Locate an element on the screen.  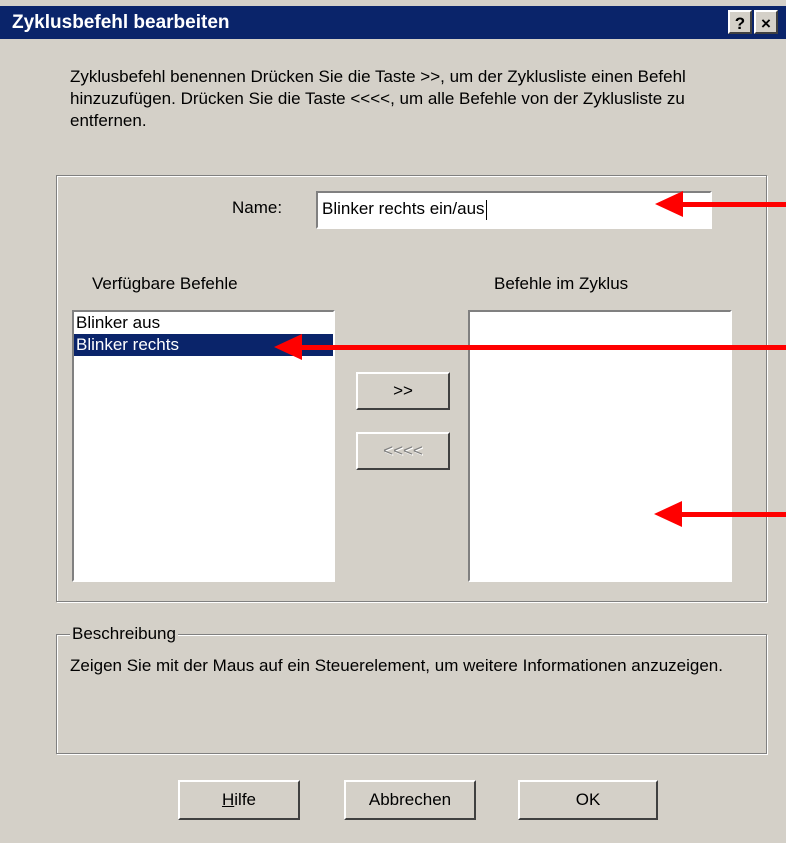
annotation-arrow-cycle is located at coordinates (733, 514).